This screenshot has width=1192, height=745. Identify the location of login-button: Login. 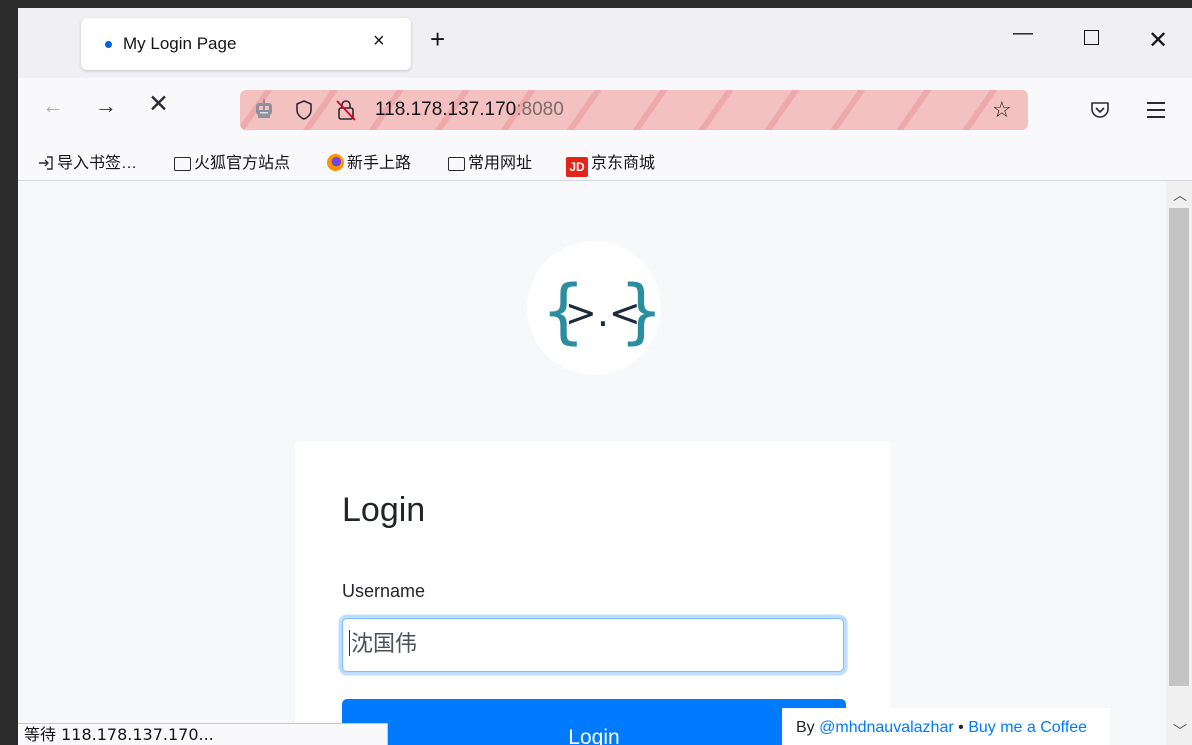
(594, 722).